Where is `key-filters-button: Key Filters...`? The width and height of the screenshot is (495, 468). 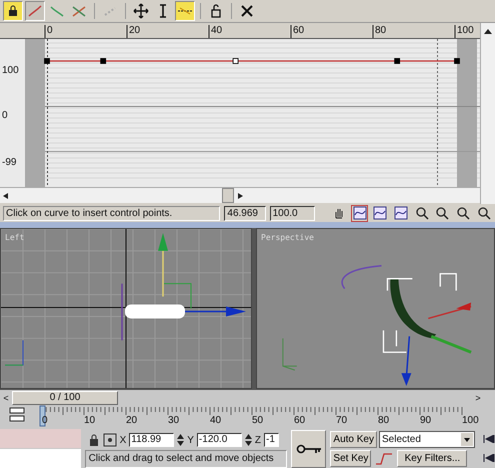
key-filters-button: Key Filters... is located at coordinates (432, 458).